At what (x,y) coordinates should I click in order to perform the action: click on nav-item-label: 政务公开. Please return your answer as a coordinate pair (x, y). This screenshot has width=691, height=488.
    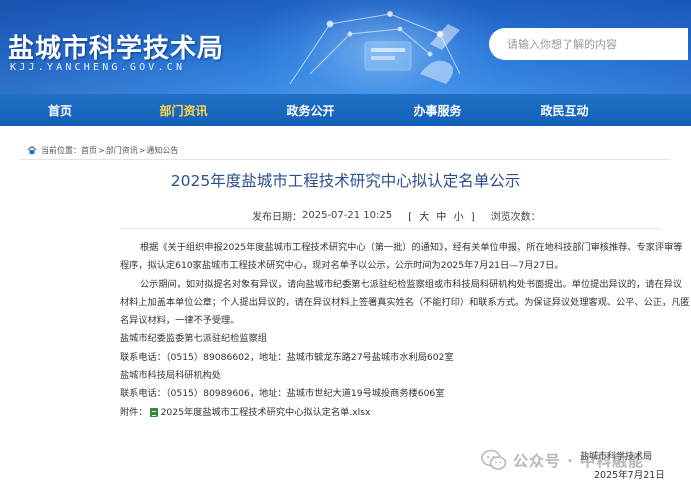
    Looking at the image, I should click on (310, 110).